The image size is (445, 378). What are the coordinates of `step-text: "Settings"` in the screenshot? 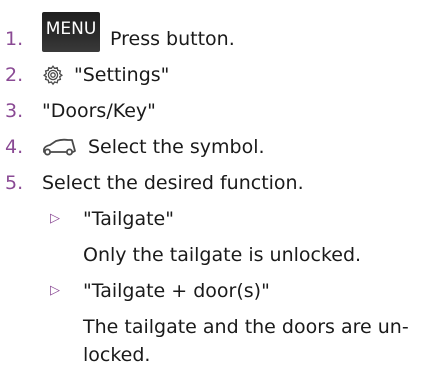 It's located at (122, 75).